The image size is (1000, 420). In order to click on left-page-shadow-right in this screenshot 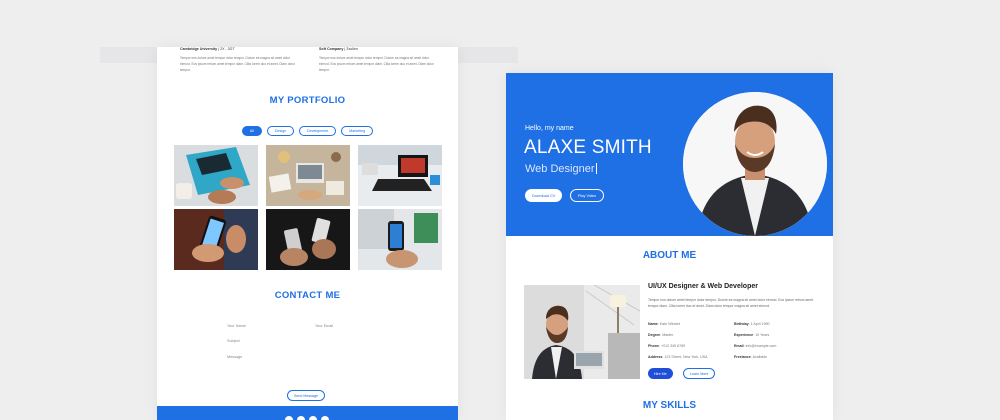, I will do `click(488, 55)`.